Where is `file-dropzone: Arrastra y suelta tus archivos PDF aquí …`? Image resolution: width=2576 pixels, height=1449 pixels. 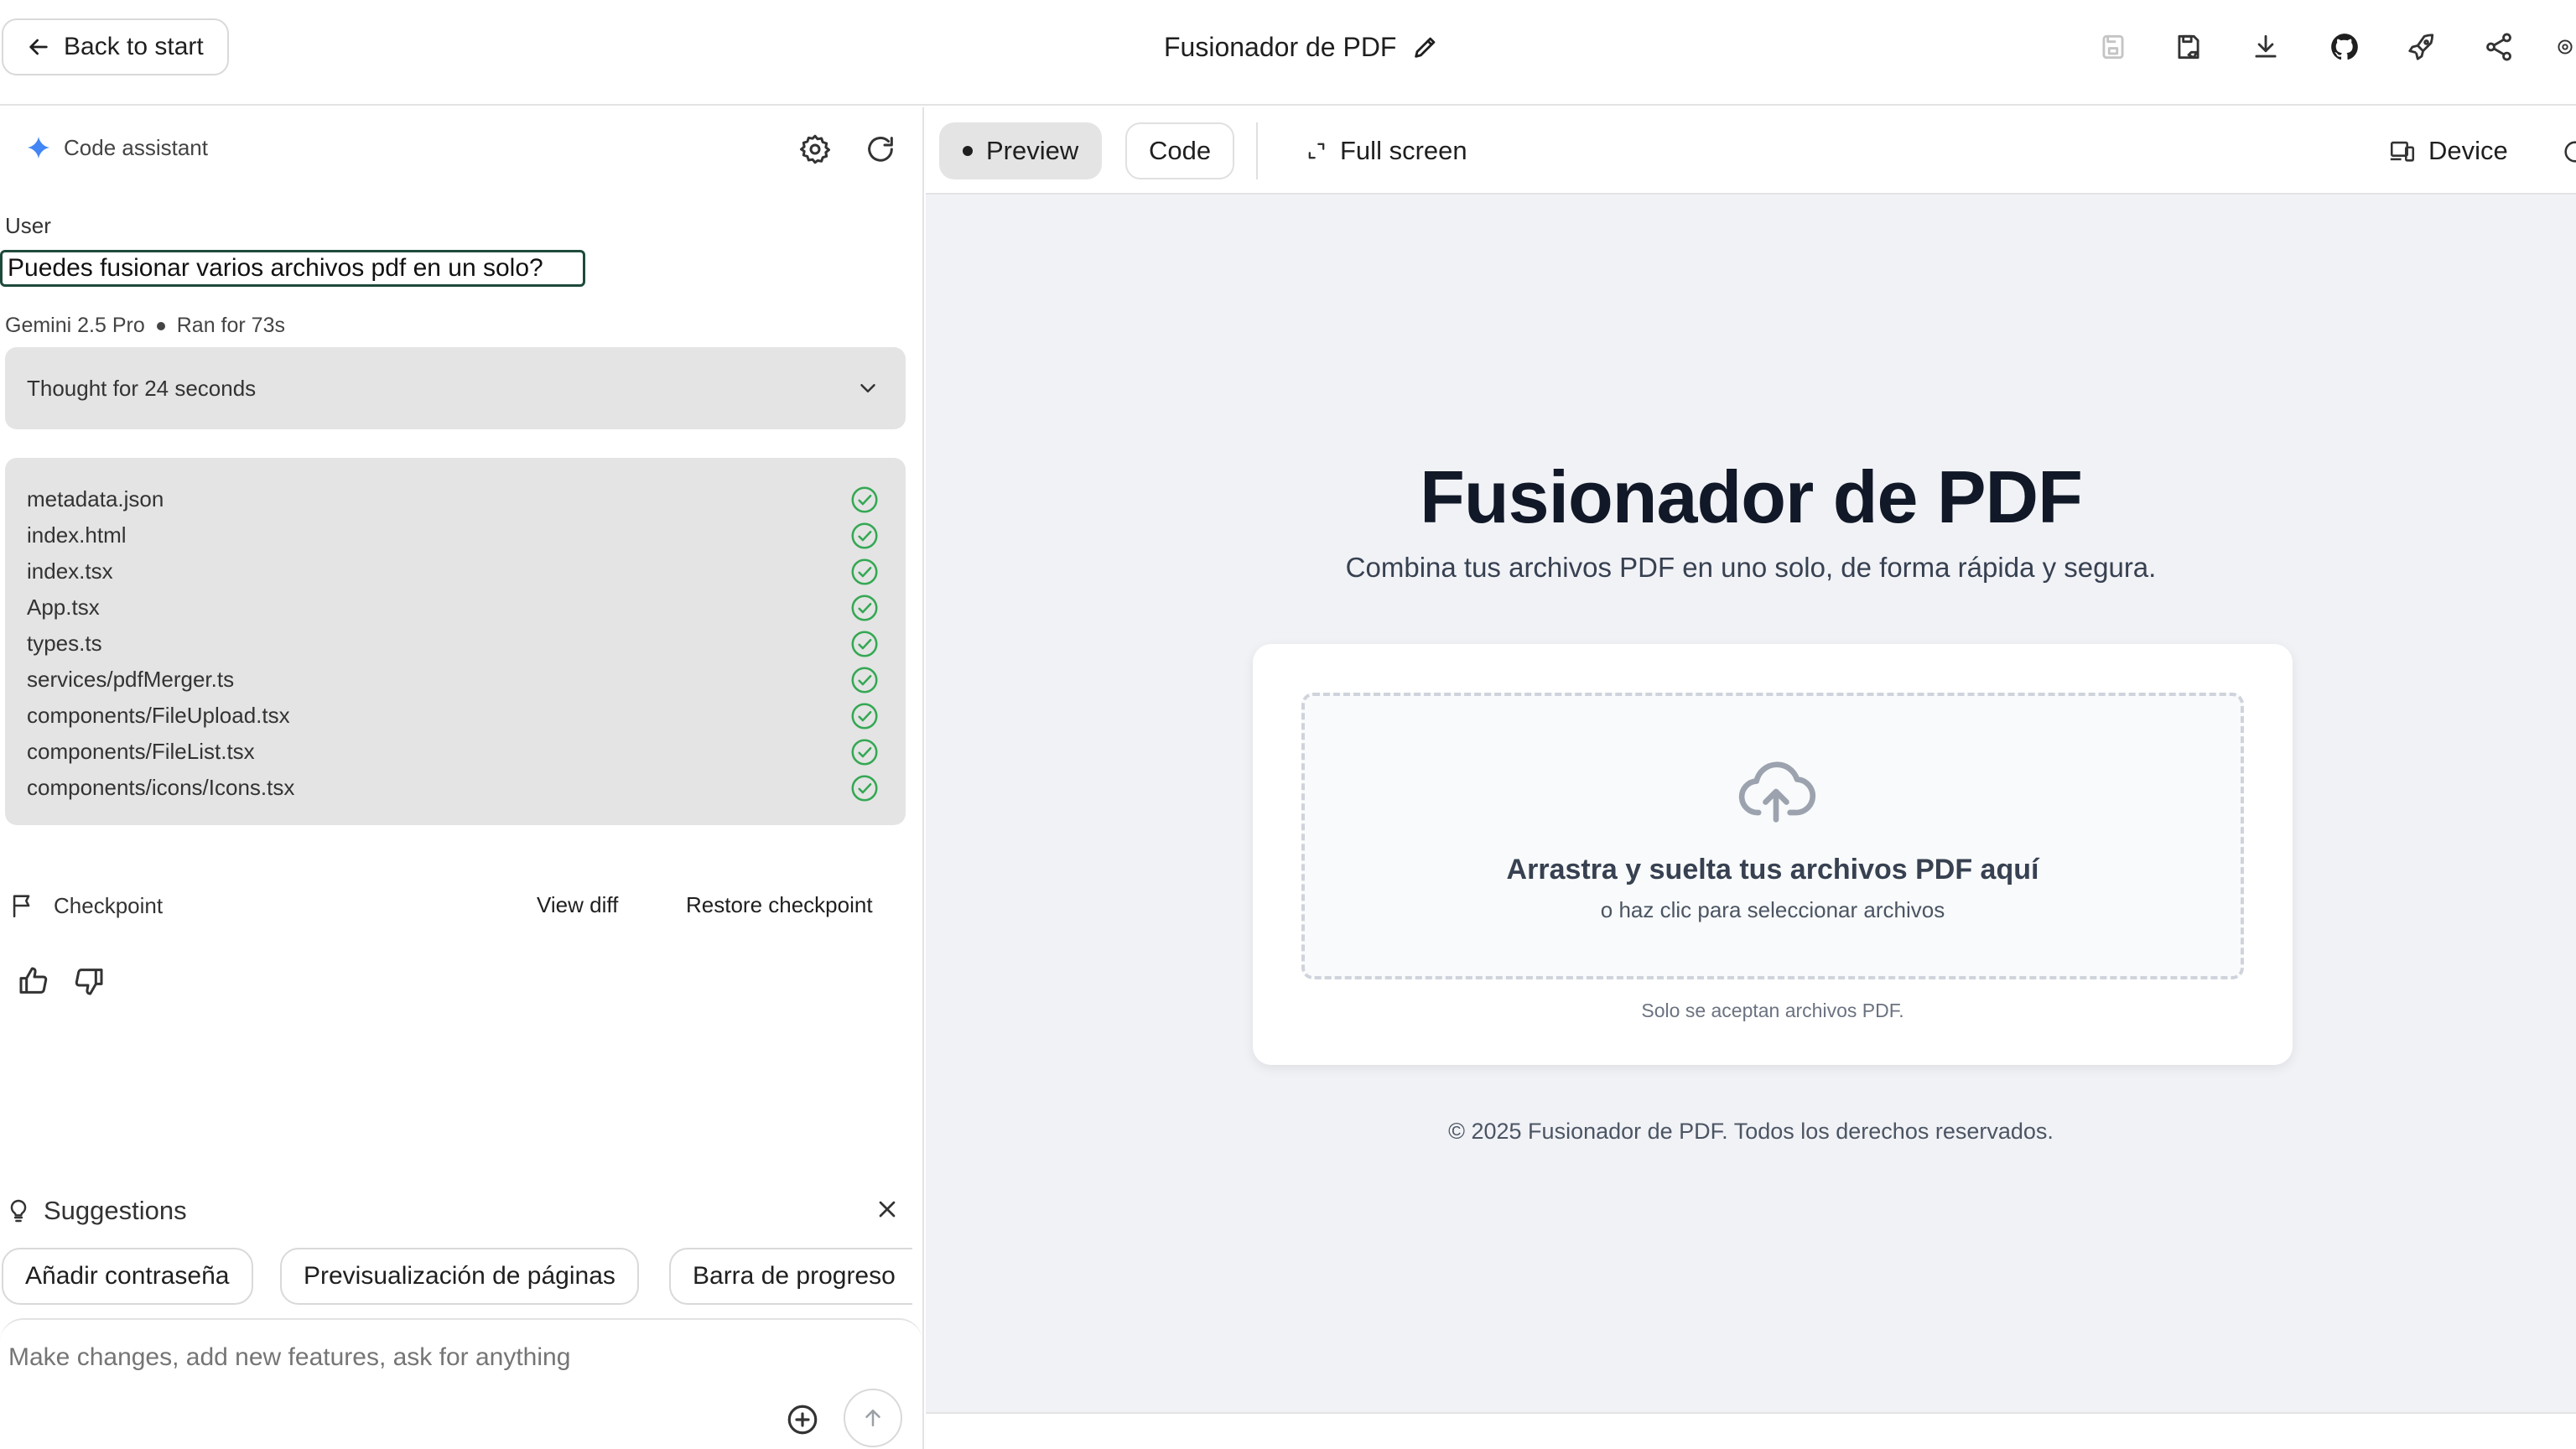 file-dropzone: Arrastra y suelta tus archivos PDF aquí … is located at coordinates (1772, 836).